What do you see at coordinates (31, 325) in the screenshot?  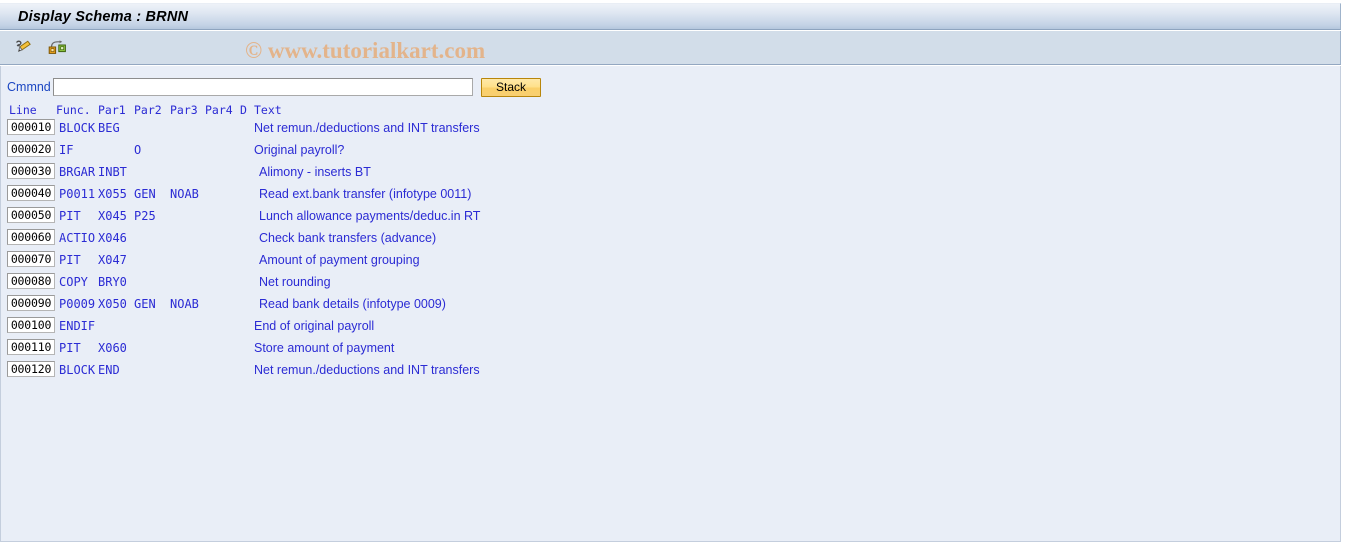 I see `line-number-field: 000100` at bounding box center [31, 325].